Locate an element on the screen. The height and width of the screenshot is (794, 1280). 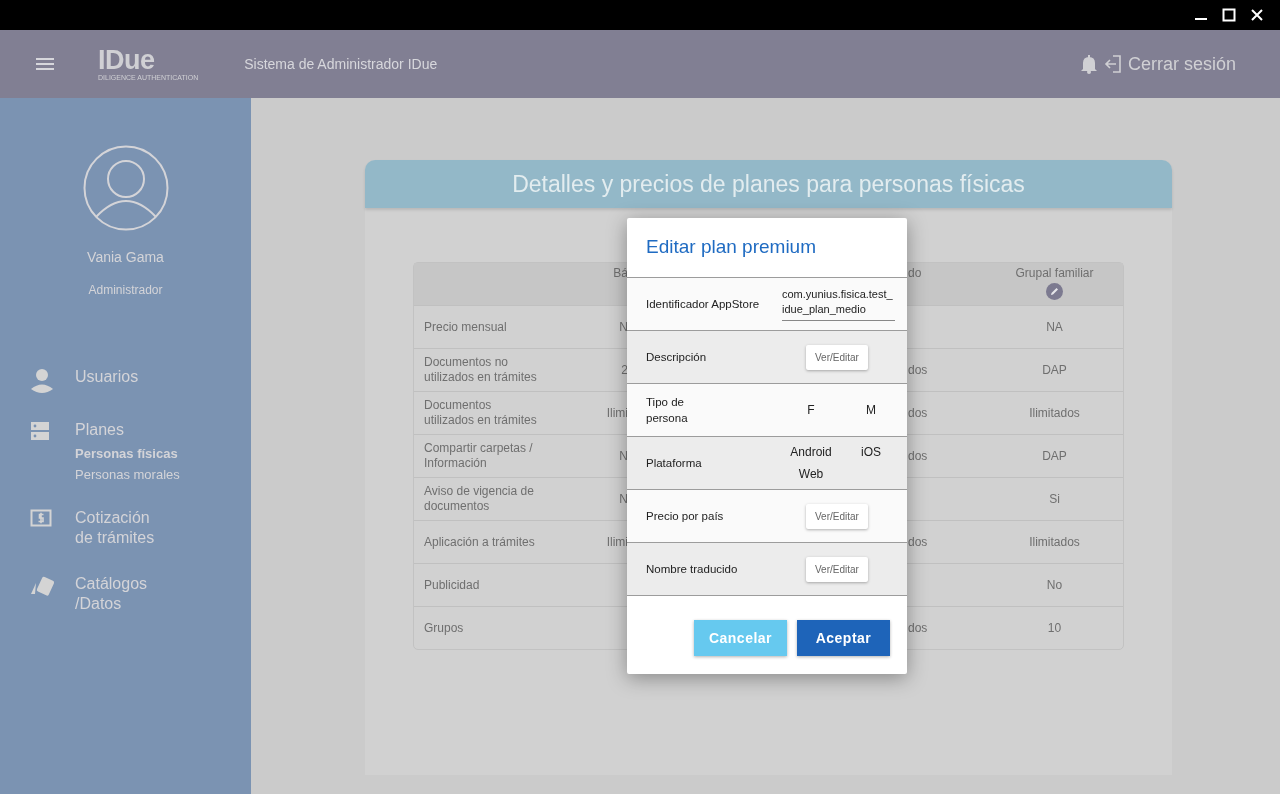
row-label: Aplicación a trámites is located at coordinates (479, 542).